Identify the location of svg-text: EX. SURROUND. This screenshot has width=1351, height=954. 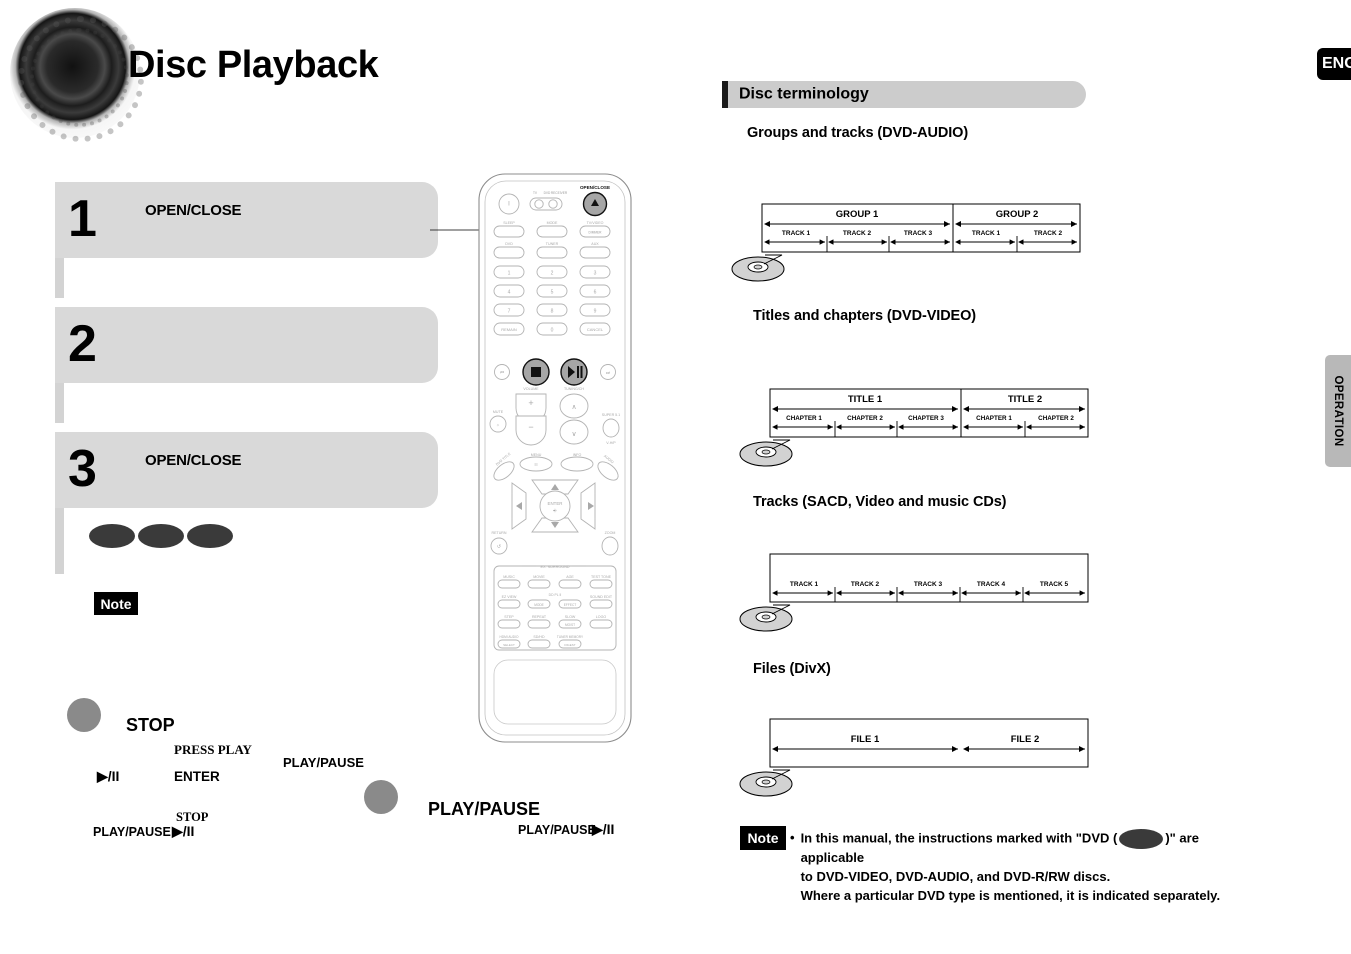
(554, 567).